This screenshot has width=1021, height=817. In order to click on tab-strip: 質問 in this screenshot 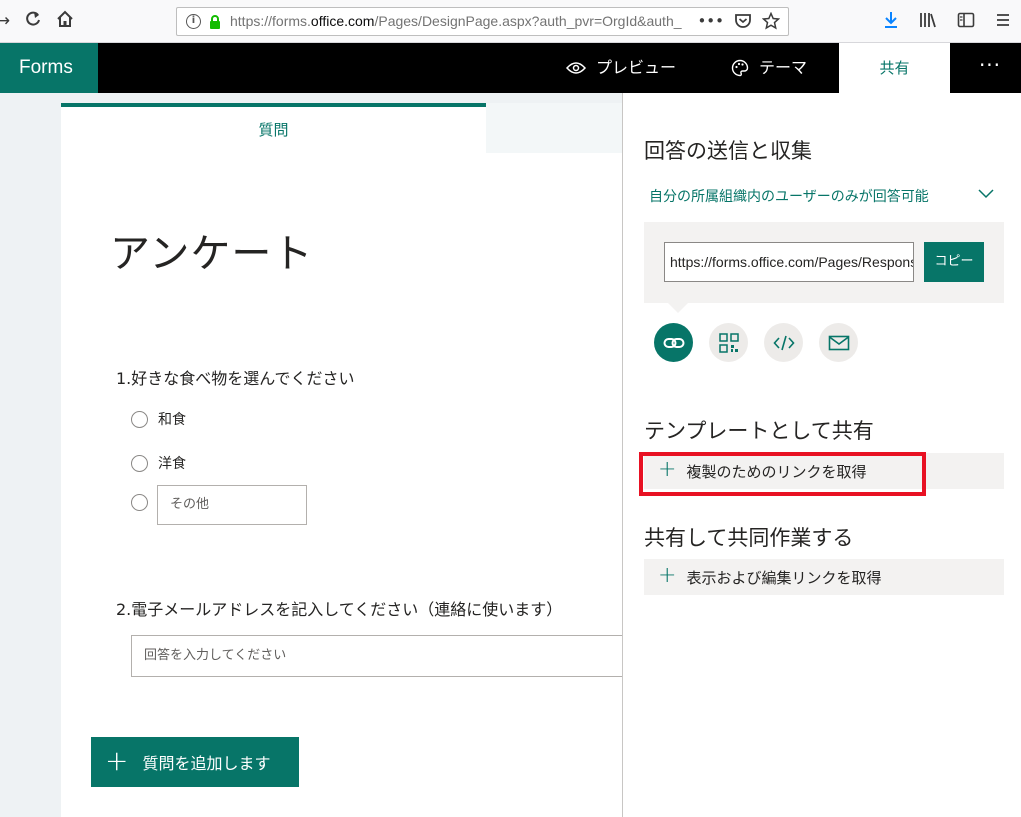, I will do `click(341, 128)`.